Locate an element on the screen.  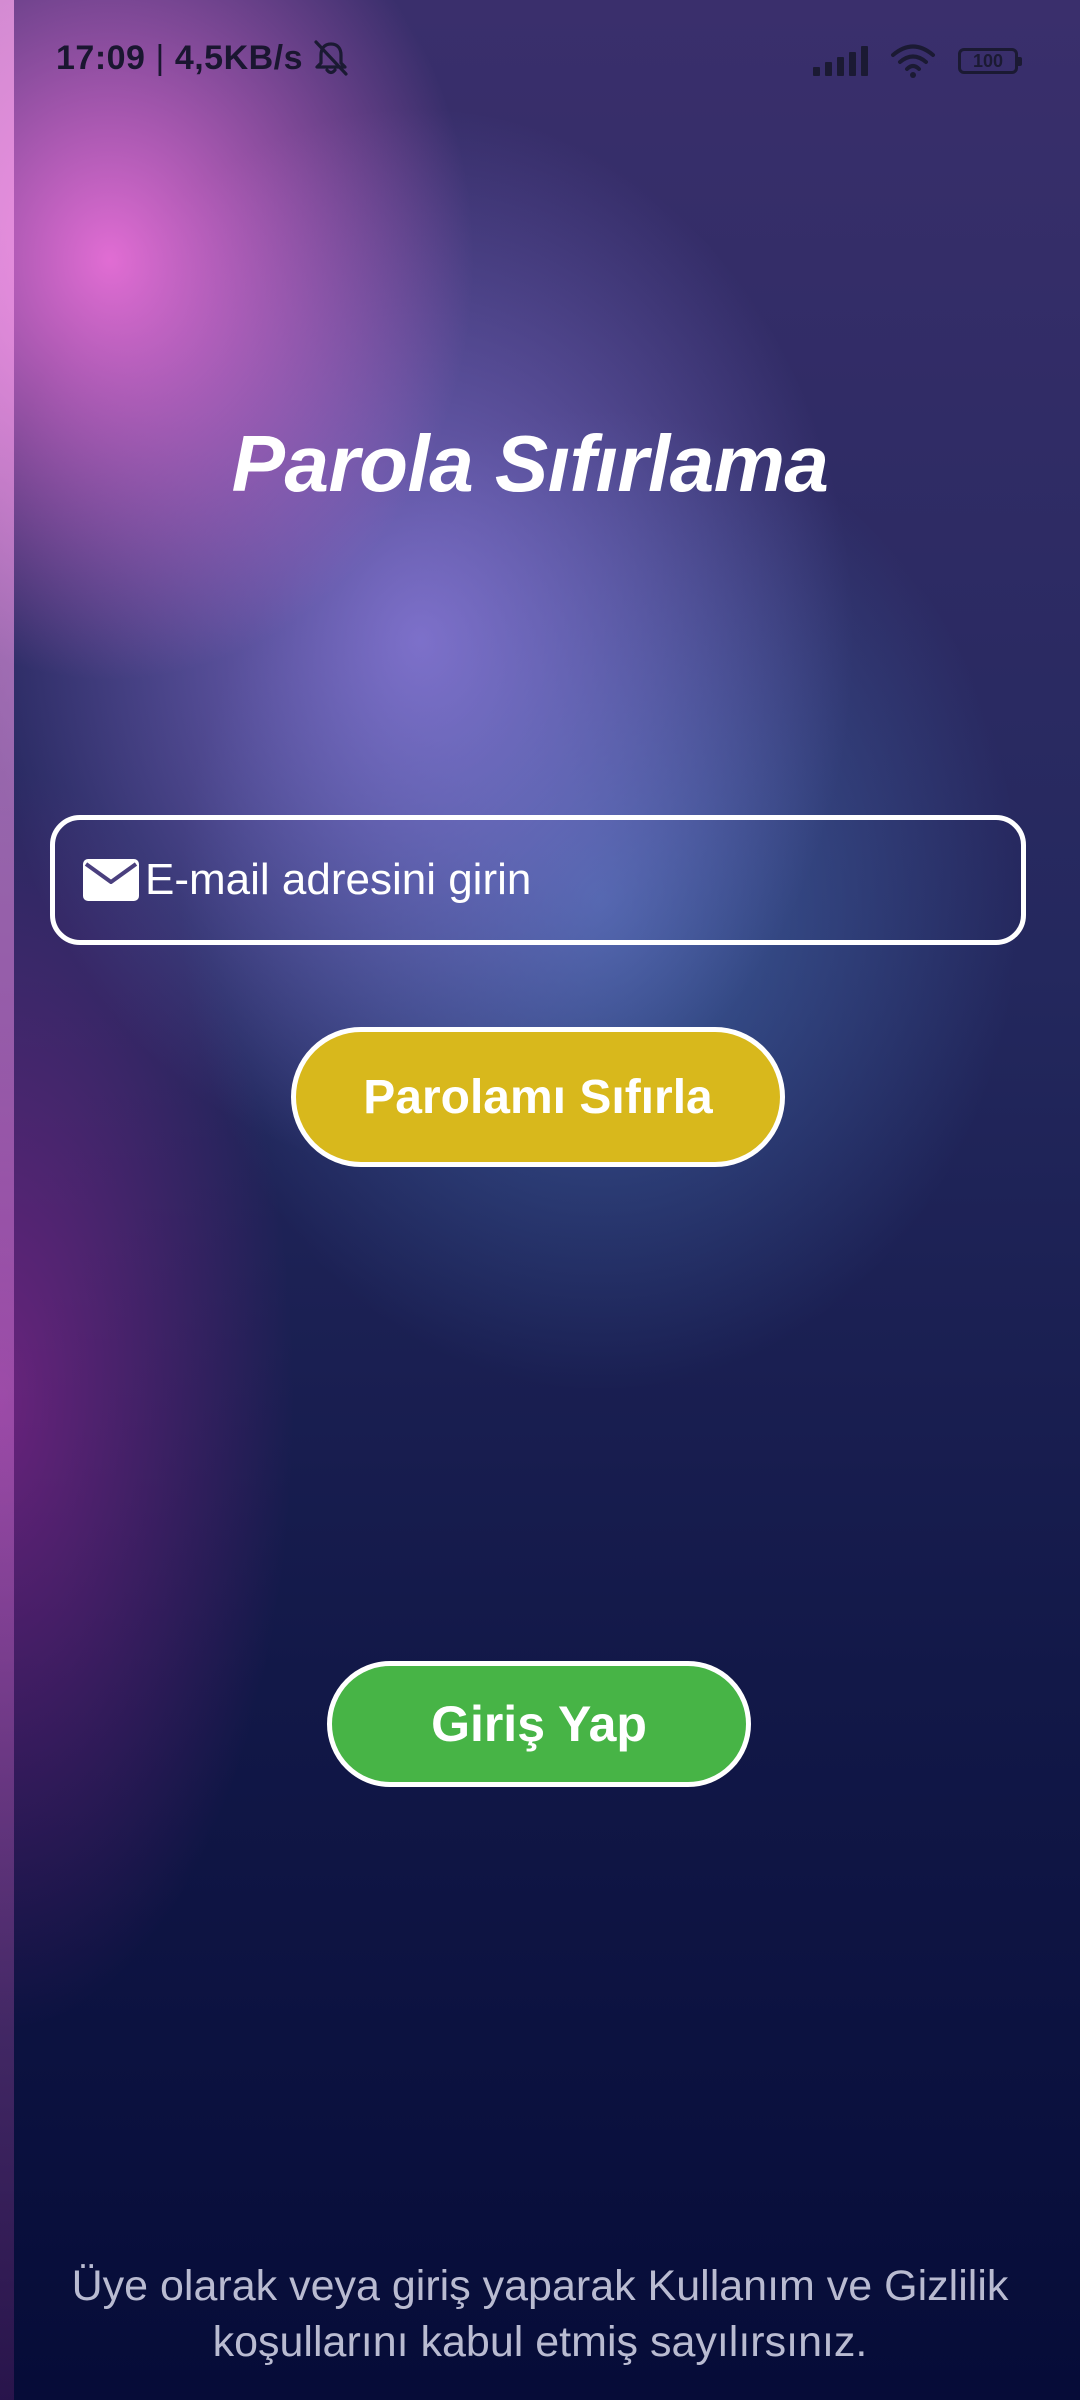
status-right: 100 is located at coordinates (917, 61).